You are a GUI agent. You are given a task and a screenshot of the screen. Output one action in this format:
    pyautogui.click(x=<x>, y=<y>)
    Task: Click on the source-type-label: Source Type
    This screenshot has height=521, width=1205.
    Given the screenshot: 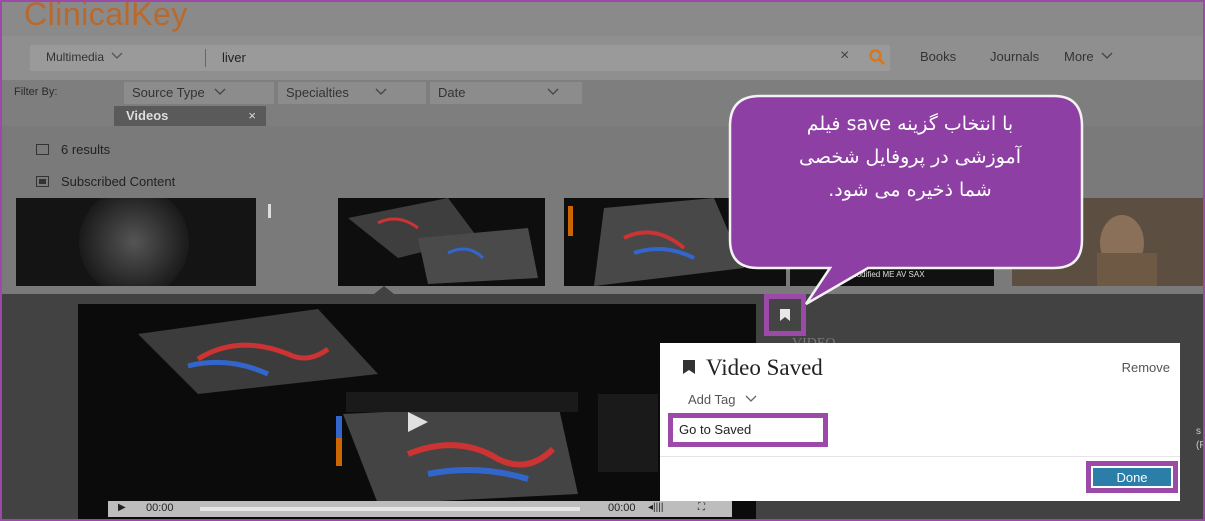 What is the action you would take?
    pyautogui.click(x=168, y=92)
    